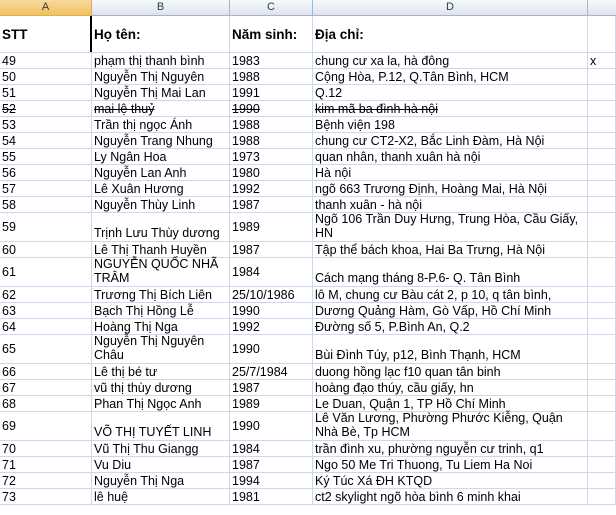  I want to click on stt-cell: 57, so click(46, 188).